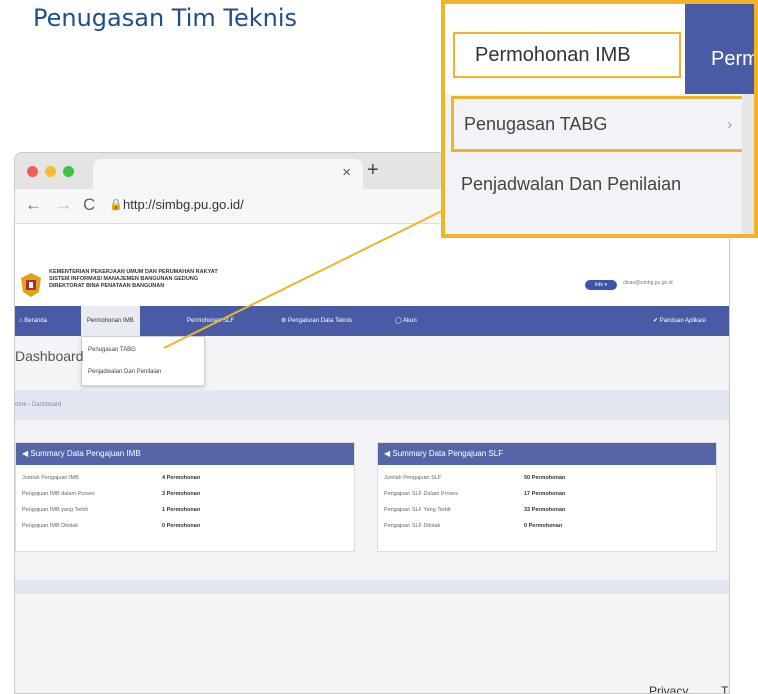 The height and width of the screenshot is (694, 758). I want to click on table-row: Pengajuan IMB yang Terbit 1 Permohonan, so click(111, 510).